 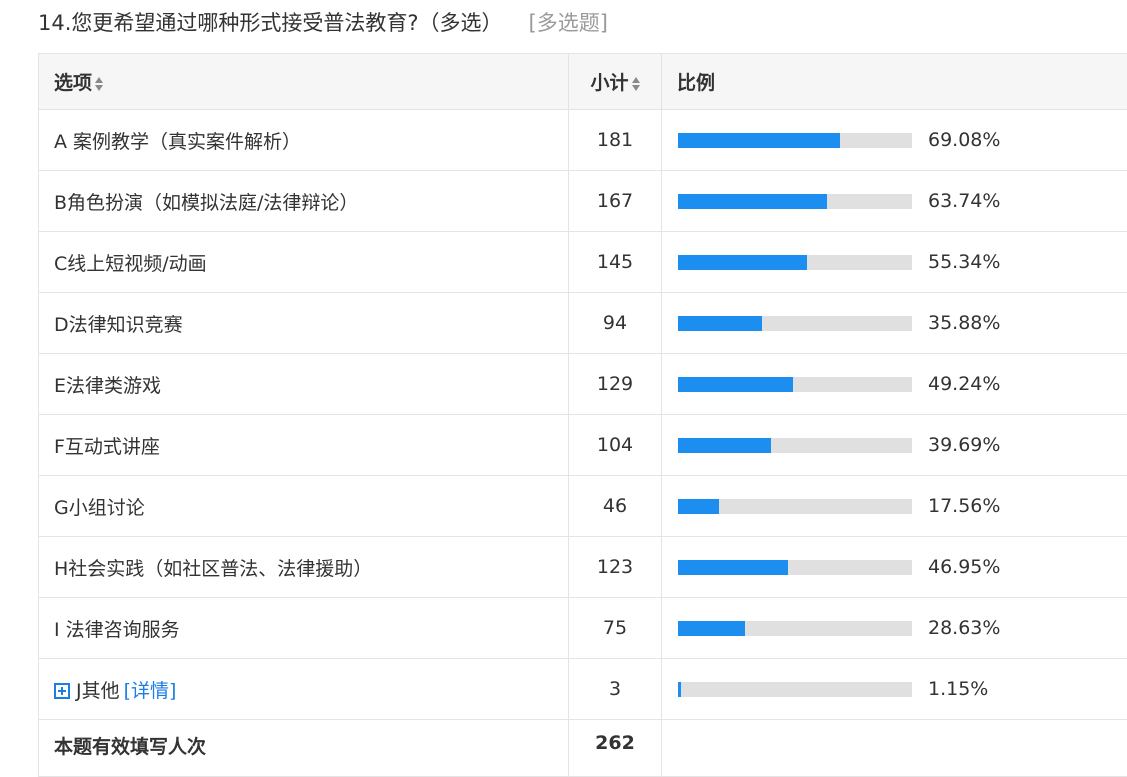 I want to click on option-label: A 案例教学（真实案件解析）, so click(x=177, y=142).